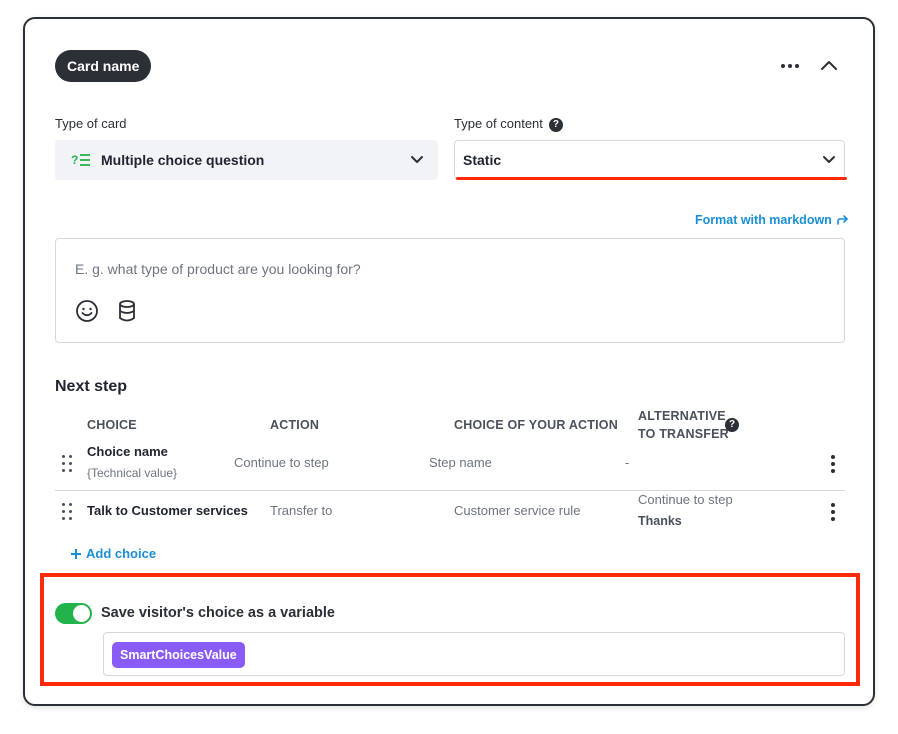 The image size is (898, 734). I want to click on header-choice-of-action: CHOICE OF YOUR ACTION, so click(536, 425).